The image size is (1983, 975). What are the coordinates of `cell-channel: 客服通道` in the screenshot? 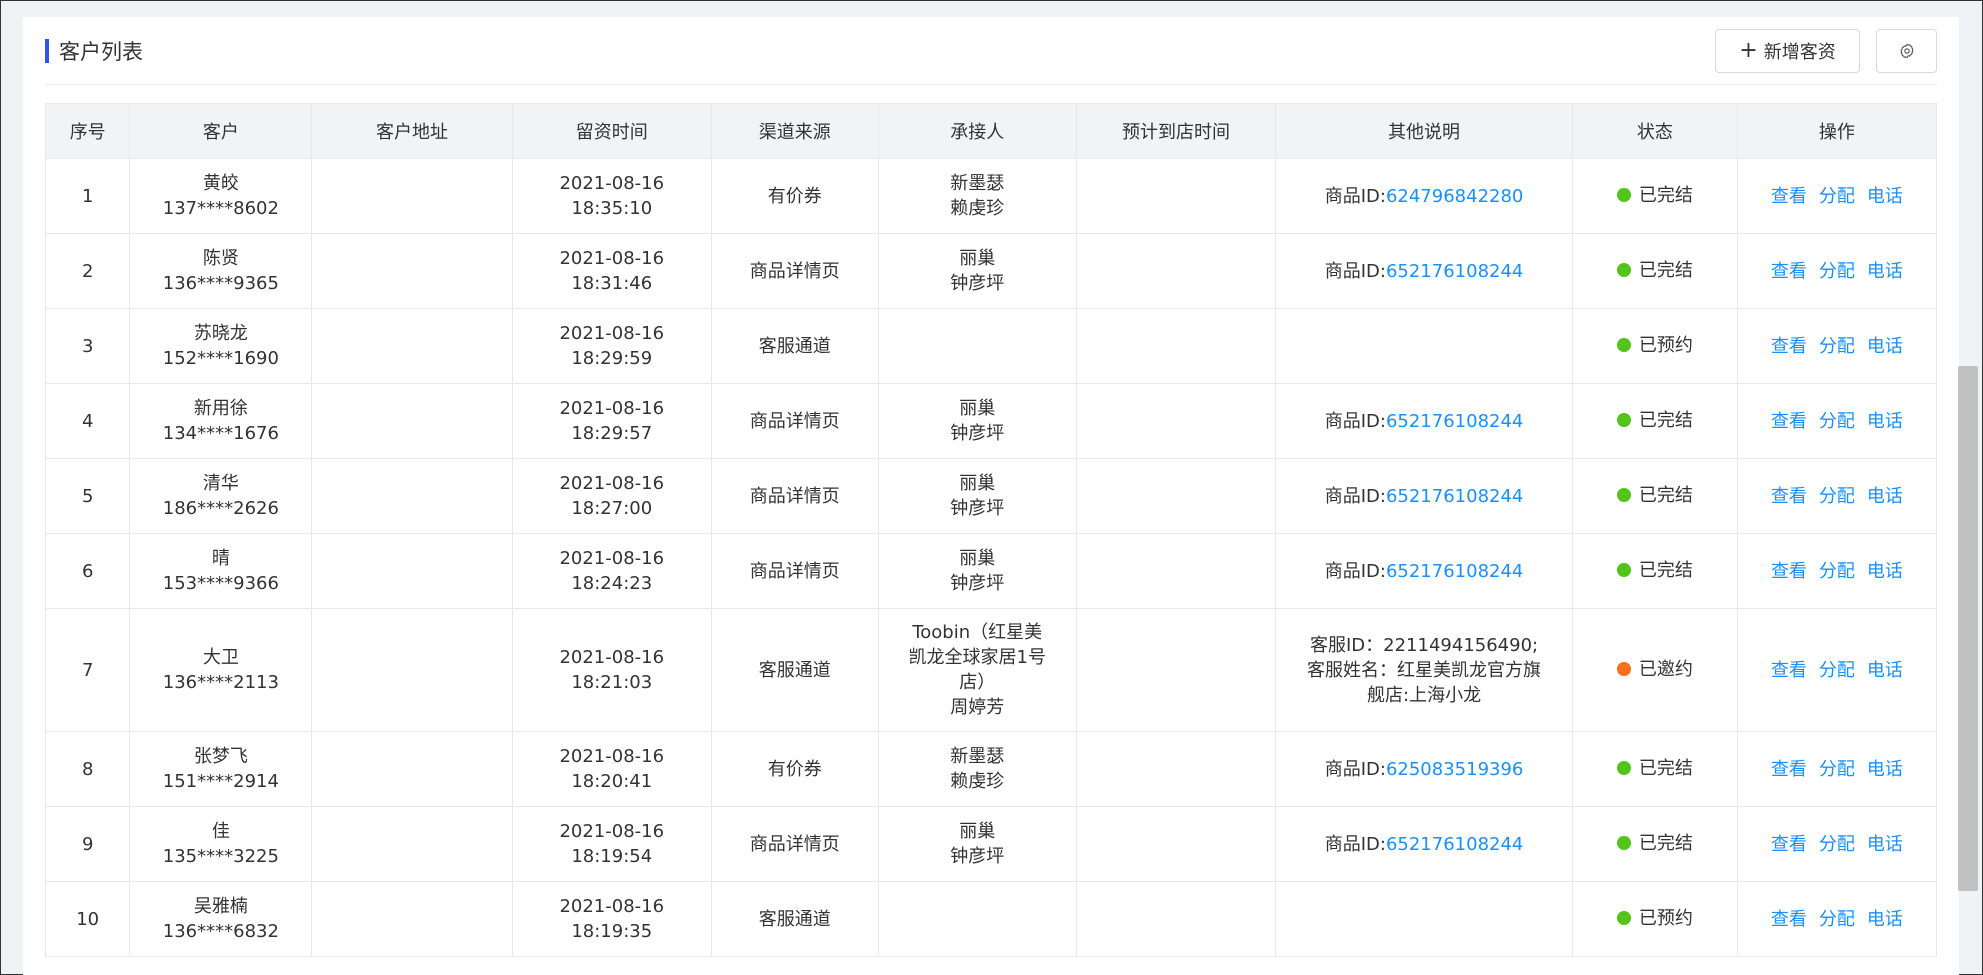 It's located at (794, 346).